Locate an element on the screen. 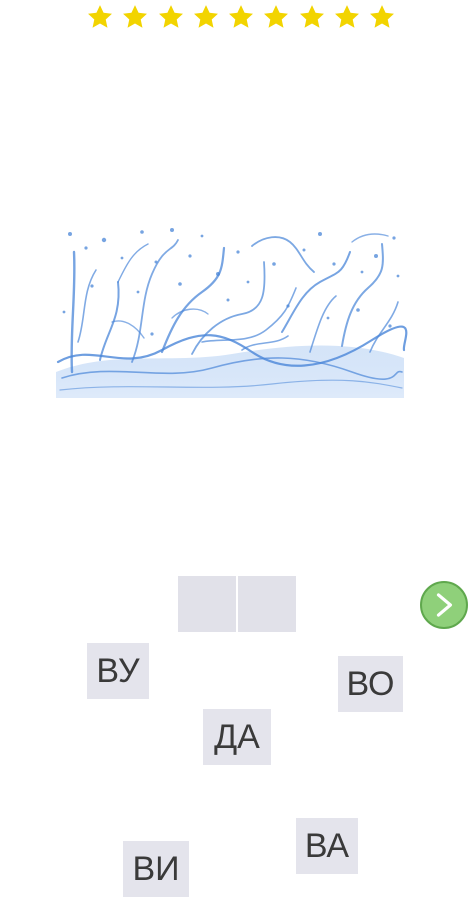 The height and width of the screenshot is (900, 476). syllable-tile: ВА is located at coordinates (327, 846).